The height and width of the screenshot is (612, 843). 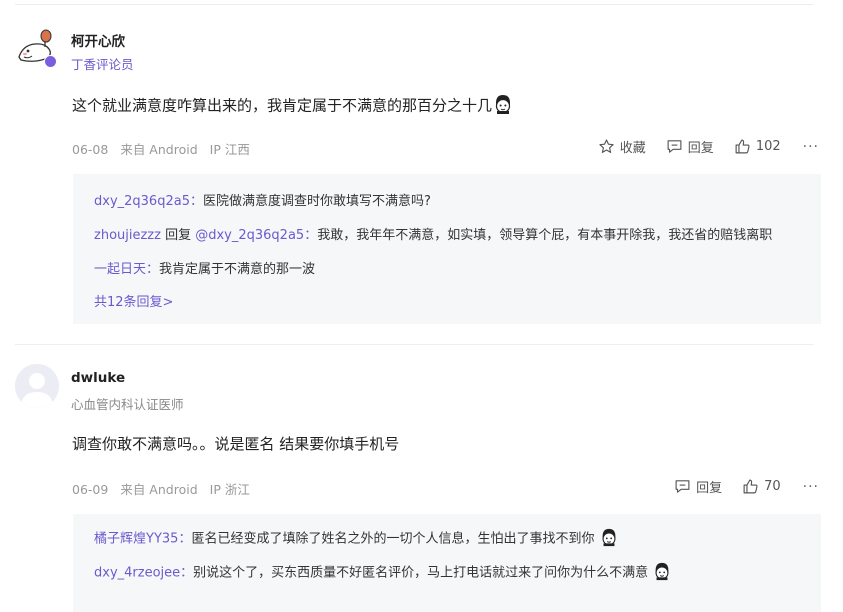 I want to click on comment-text: 调查你敢不满意吗。。说是匿名 结果要你填手机号, so click(x=236, y=444).